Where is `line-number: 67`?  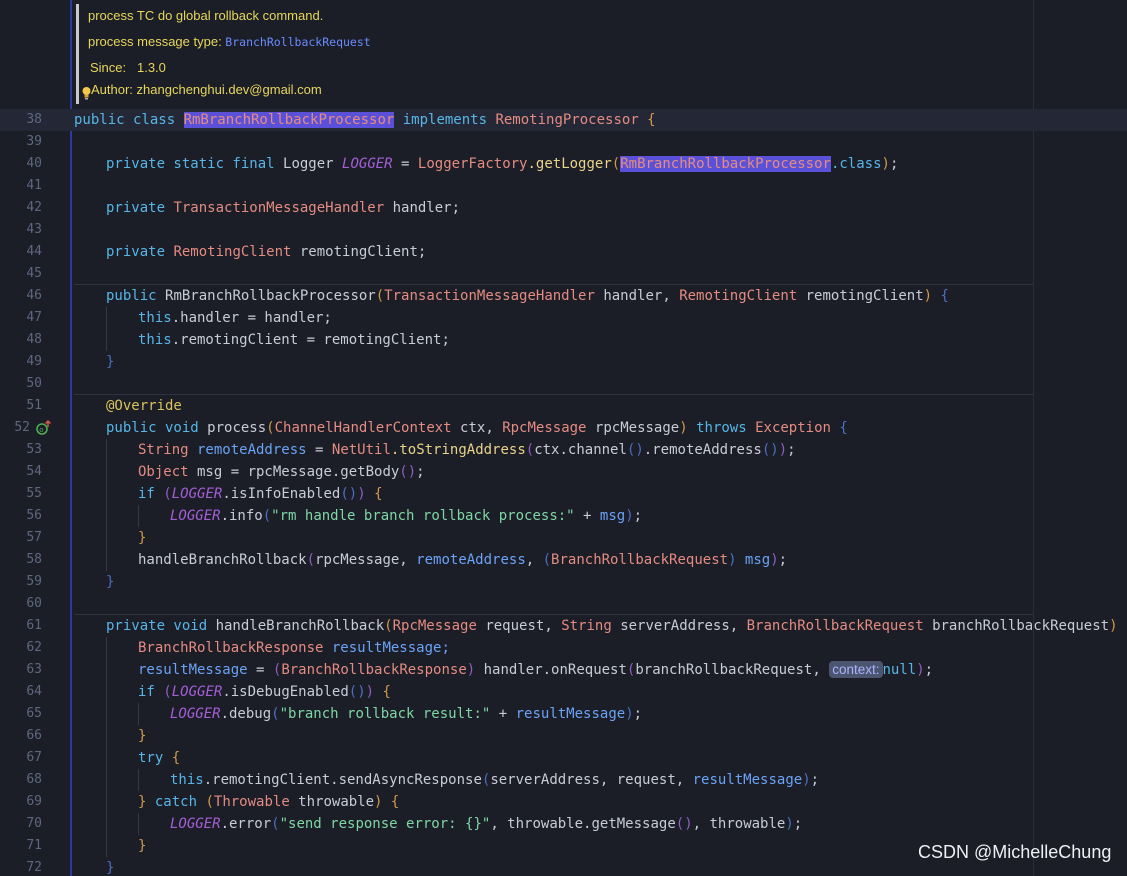 line-number: 67 is located at coordinates (34, 757).